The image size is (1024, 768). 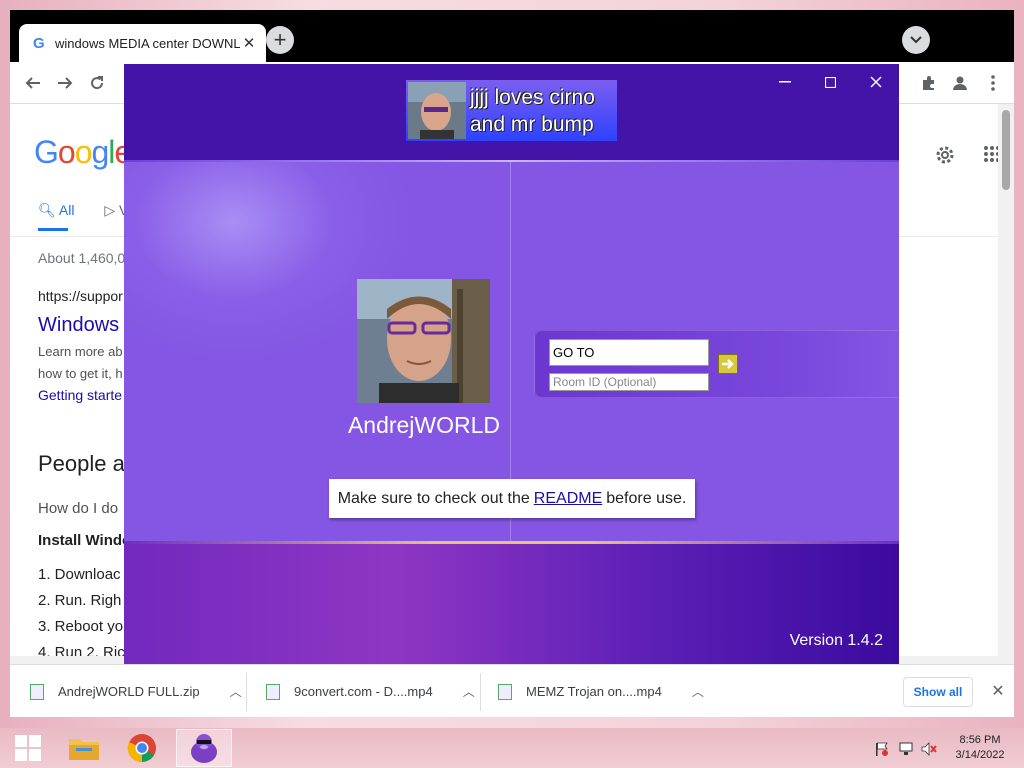 I want to click on profile-button, so click(x=960, y=83).